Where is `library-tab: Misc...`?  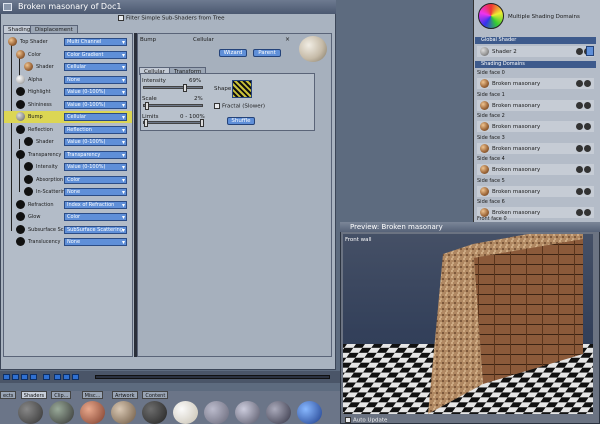 library-tab: Misc... is located at coordinates (92, 395).